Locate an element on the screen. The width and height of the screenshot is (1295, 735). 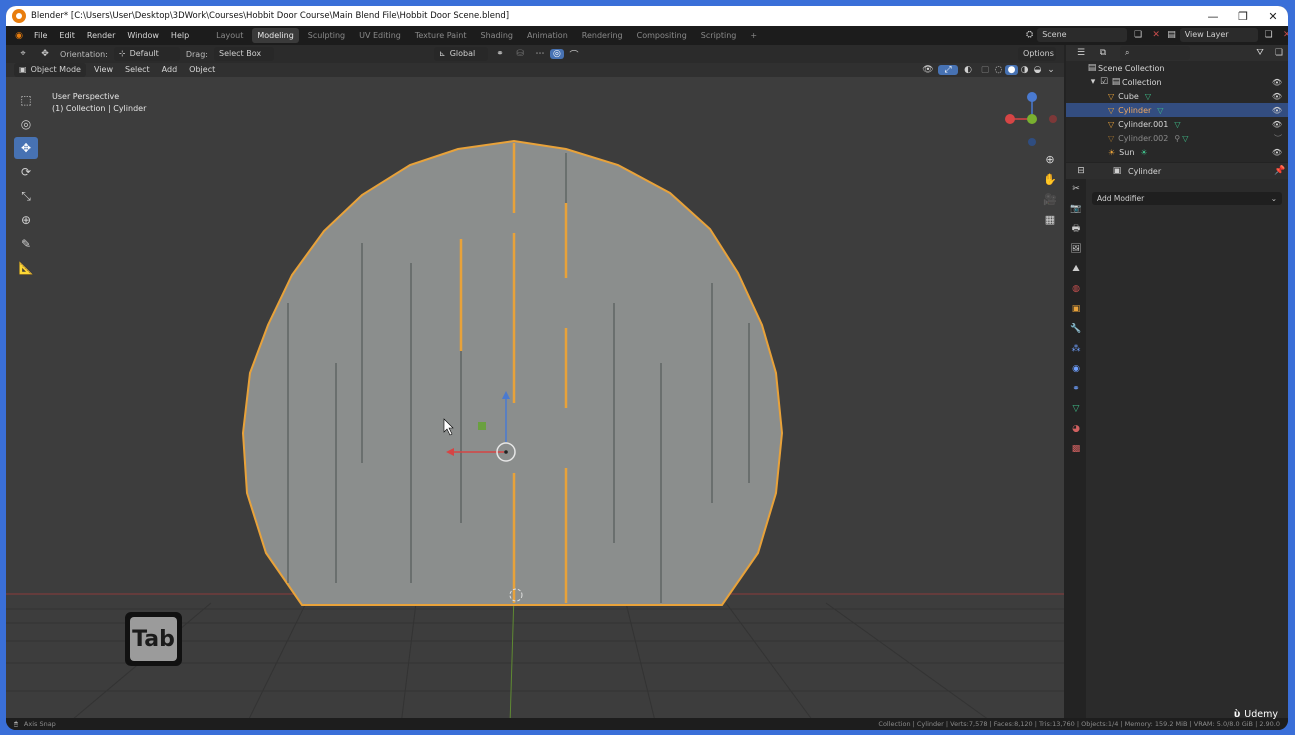
outliner-scene-collection: ▤ Scene Collection is located at coordinates (1177, 68).